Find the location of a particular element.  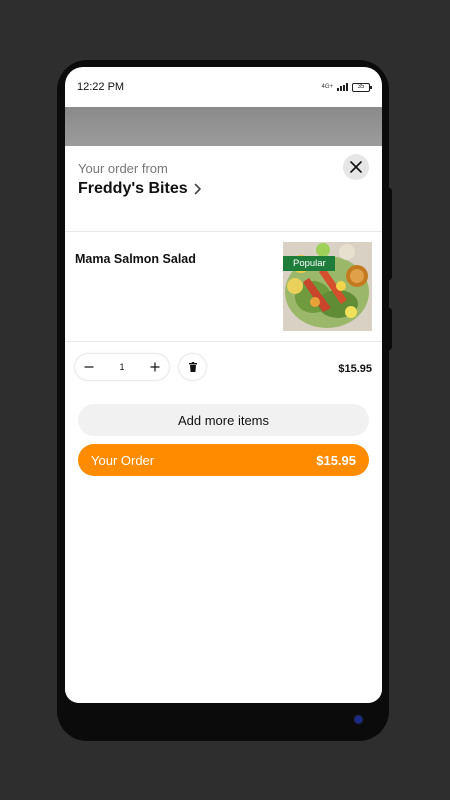

camera-dot is located at coordinates (358, 719).